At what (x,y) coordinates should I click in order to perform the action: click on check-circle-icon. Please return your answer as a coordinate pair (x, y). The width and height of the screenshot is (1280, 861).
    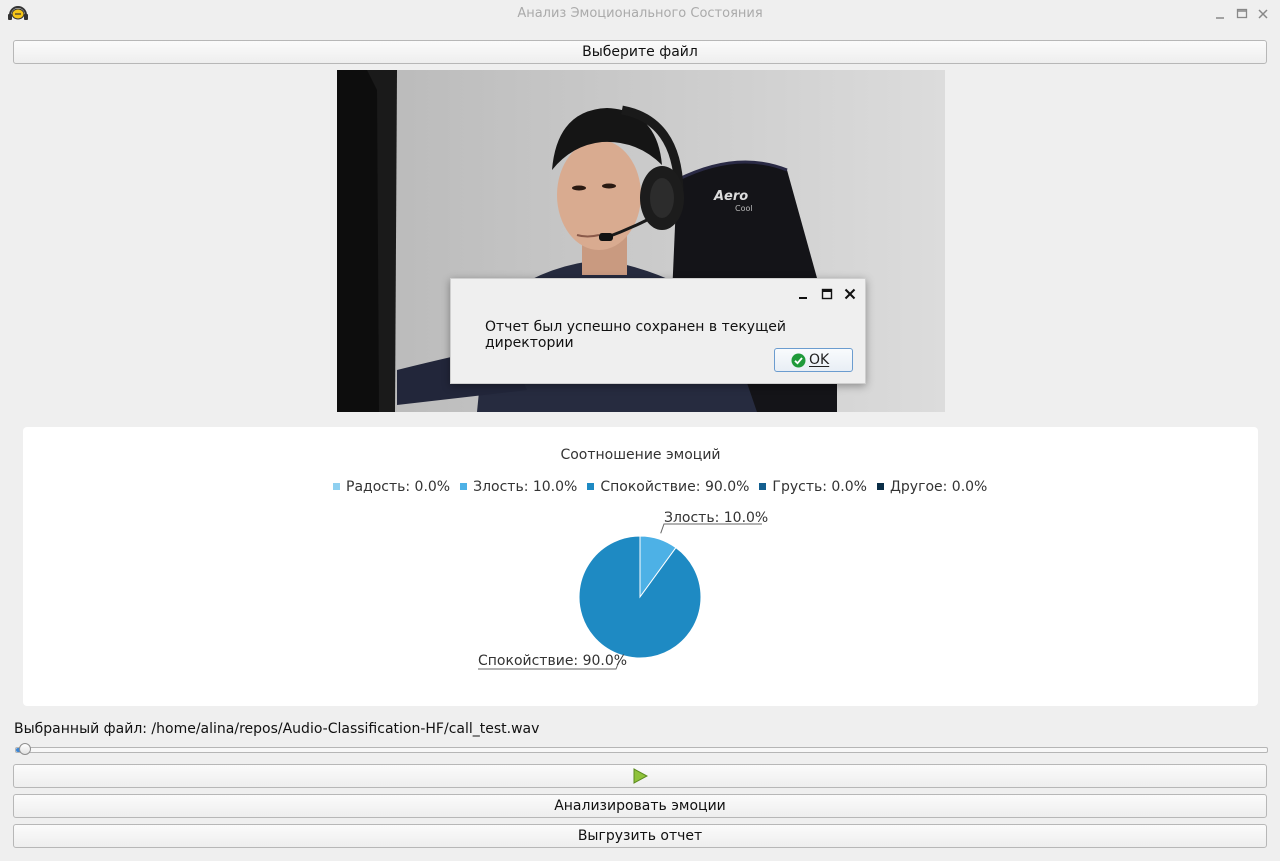
    Looking at the image, I should click on (798, 360).